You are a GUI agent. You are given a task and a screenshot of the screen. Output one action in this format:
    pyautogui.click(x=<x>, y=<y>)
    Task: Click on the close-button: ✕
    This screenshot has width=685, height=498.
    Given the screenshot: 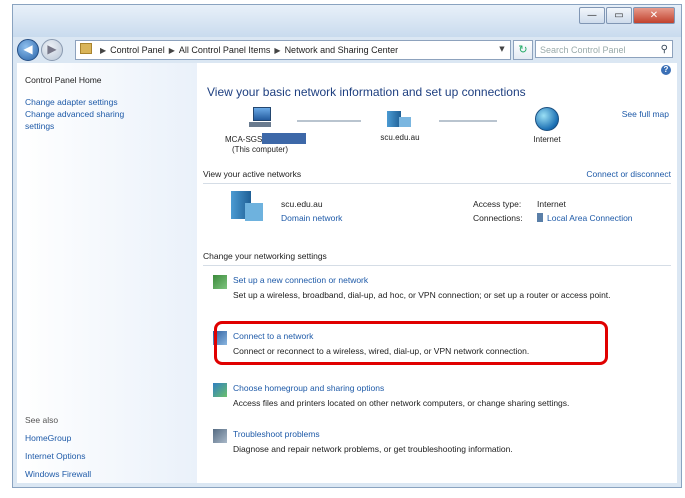 What is the action you would take?
    pyautogui.click(x=654, y=15)
    